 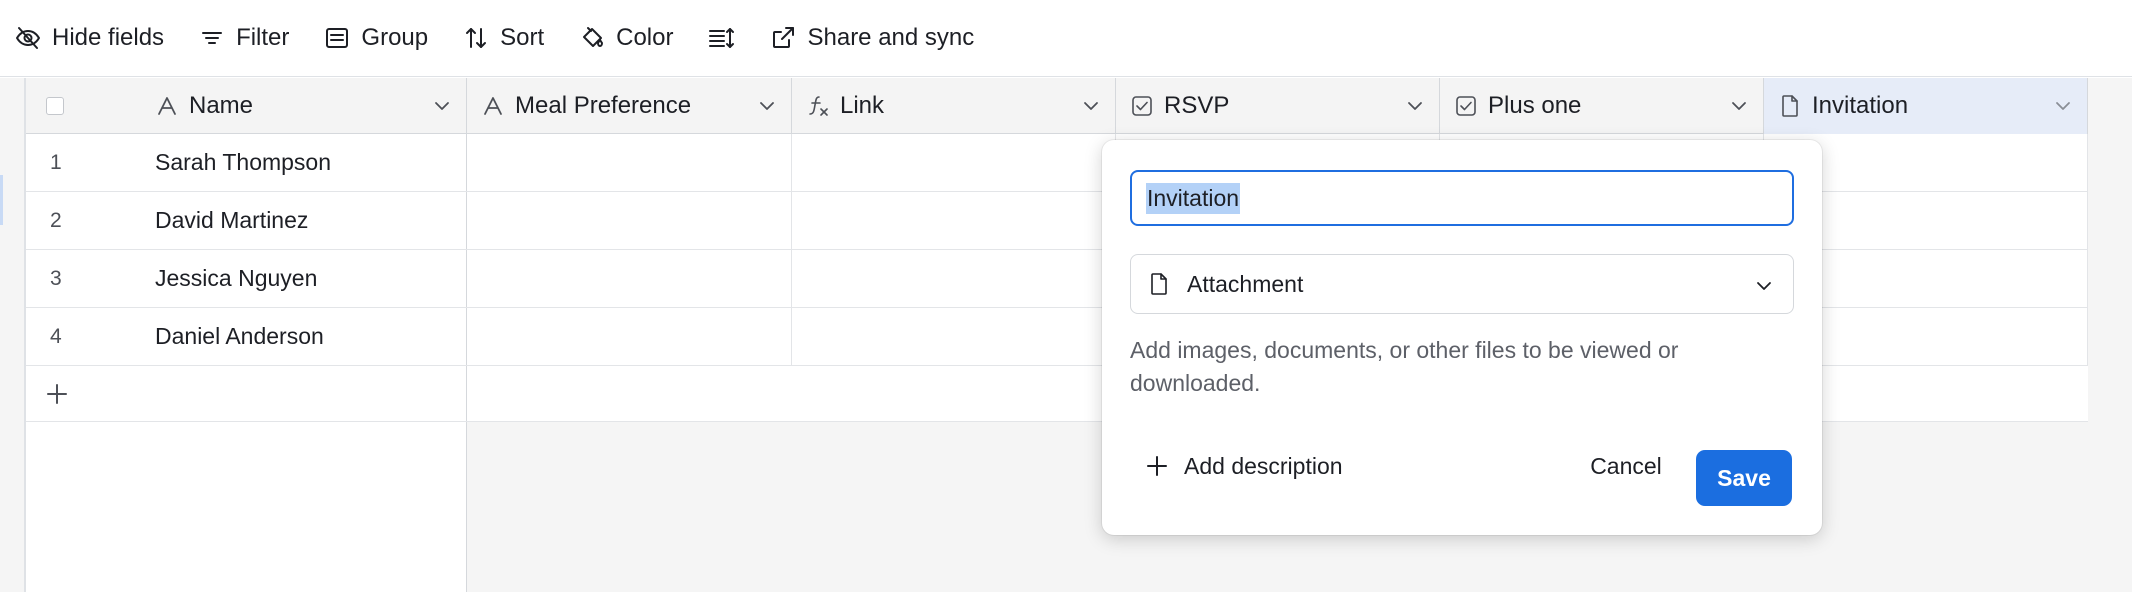 I want to click on sort-label: Sort, so click(x=522, y=37).